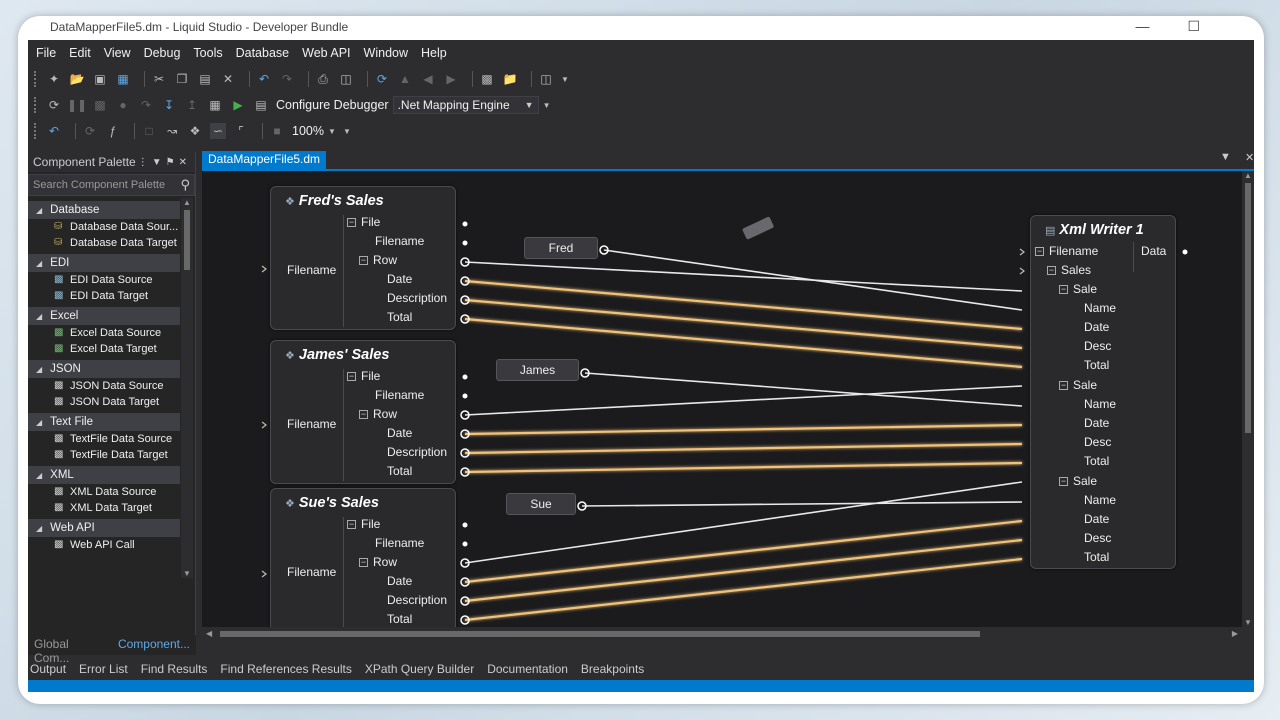 This screenshot has height=720, width=1280. What do you see at coordinates (90, 131) in the screenshot?
I see `sync-icon: ⟳` at bounding box center [90, 131].